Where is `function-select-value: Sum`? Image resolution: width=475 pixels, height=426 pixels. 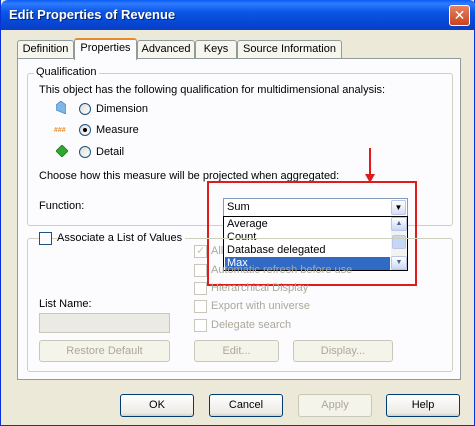 function-select-value: Sum is located at coordinates (238, 207).